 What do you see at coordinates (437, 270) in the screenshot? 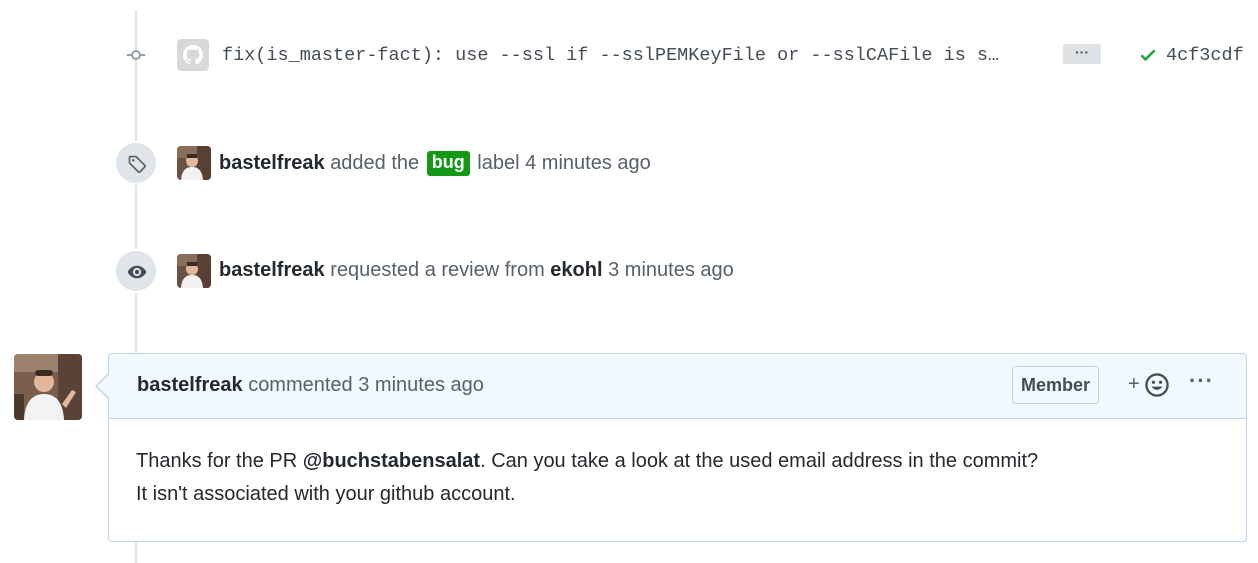
I see `event-action-text: requested a review from` at bounding box center [437, 270].